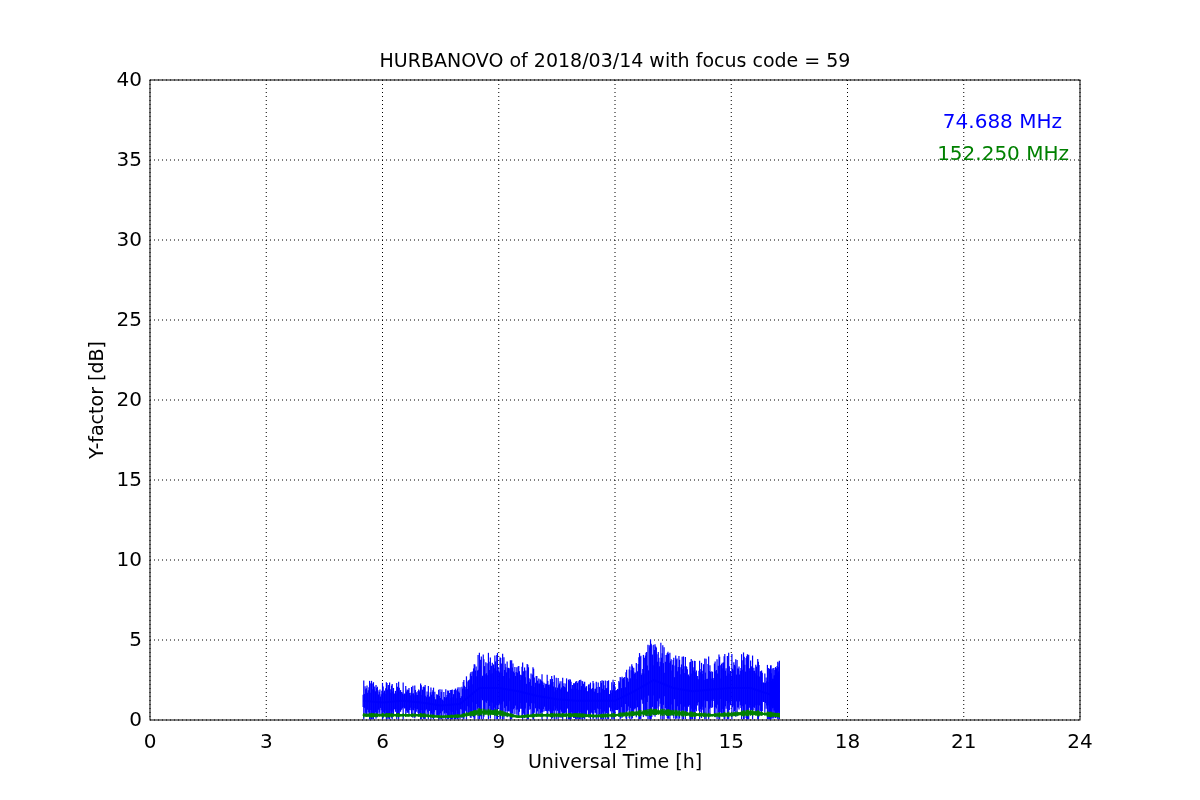 The width and height of the screenshot is (1200, 800). What do you see at coordinates (1080, 740) in the screenshot?
I see `x-tick-label: 24` at bounding box center [1080, 740].